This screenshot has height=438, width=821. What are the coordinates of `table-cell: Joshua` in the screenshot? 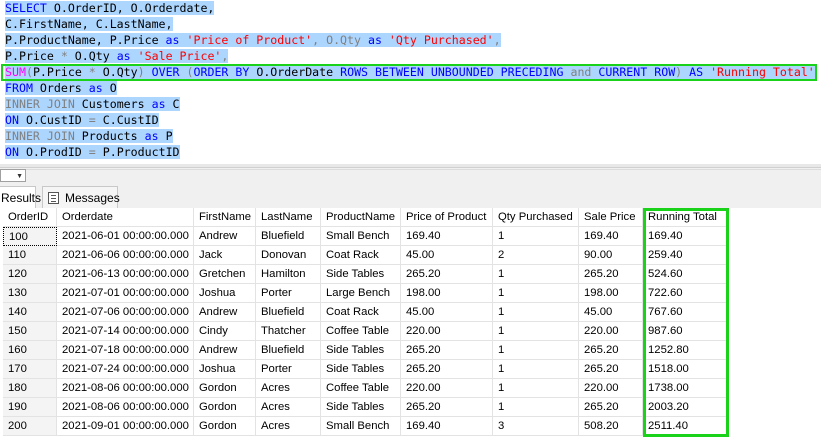 It's located at (225, 369).